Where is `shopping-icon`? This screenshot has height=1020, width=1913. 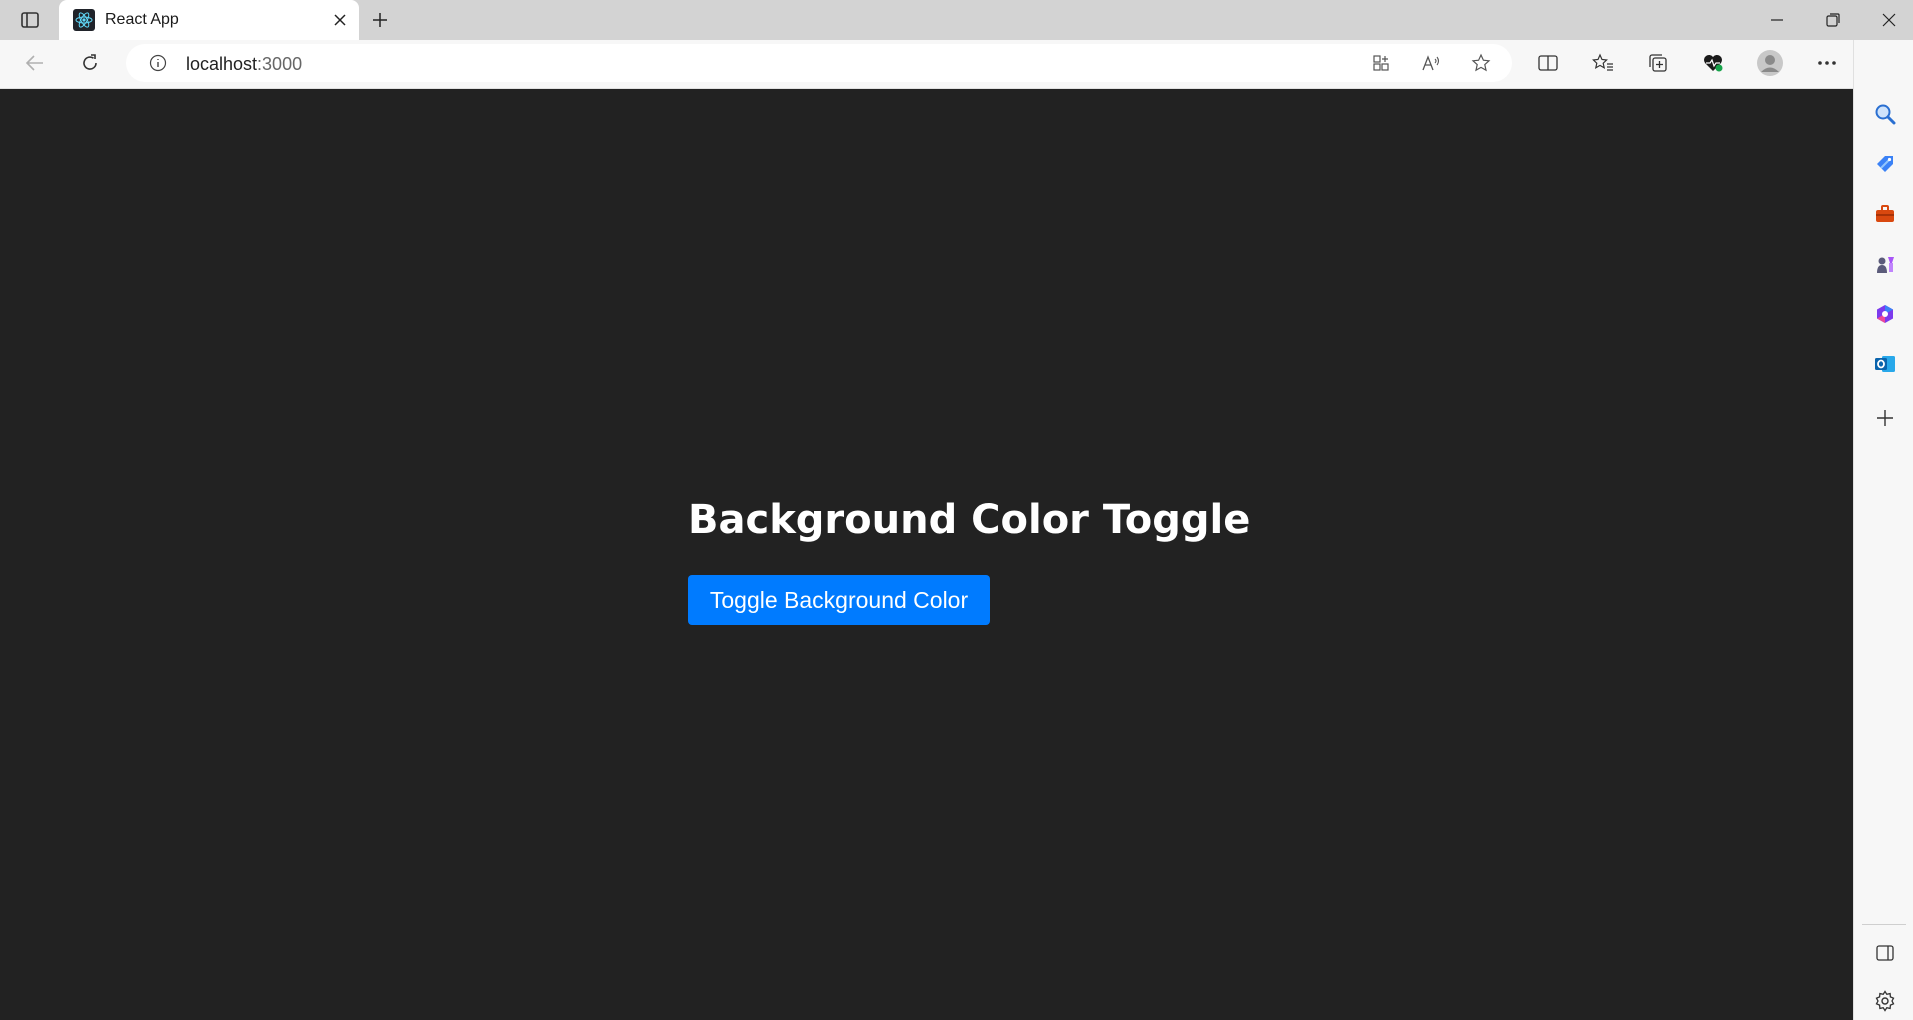
shopping-icon is located at coordinates (1885, 164).